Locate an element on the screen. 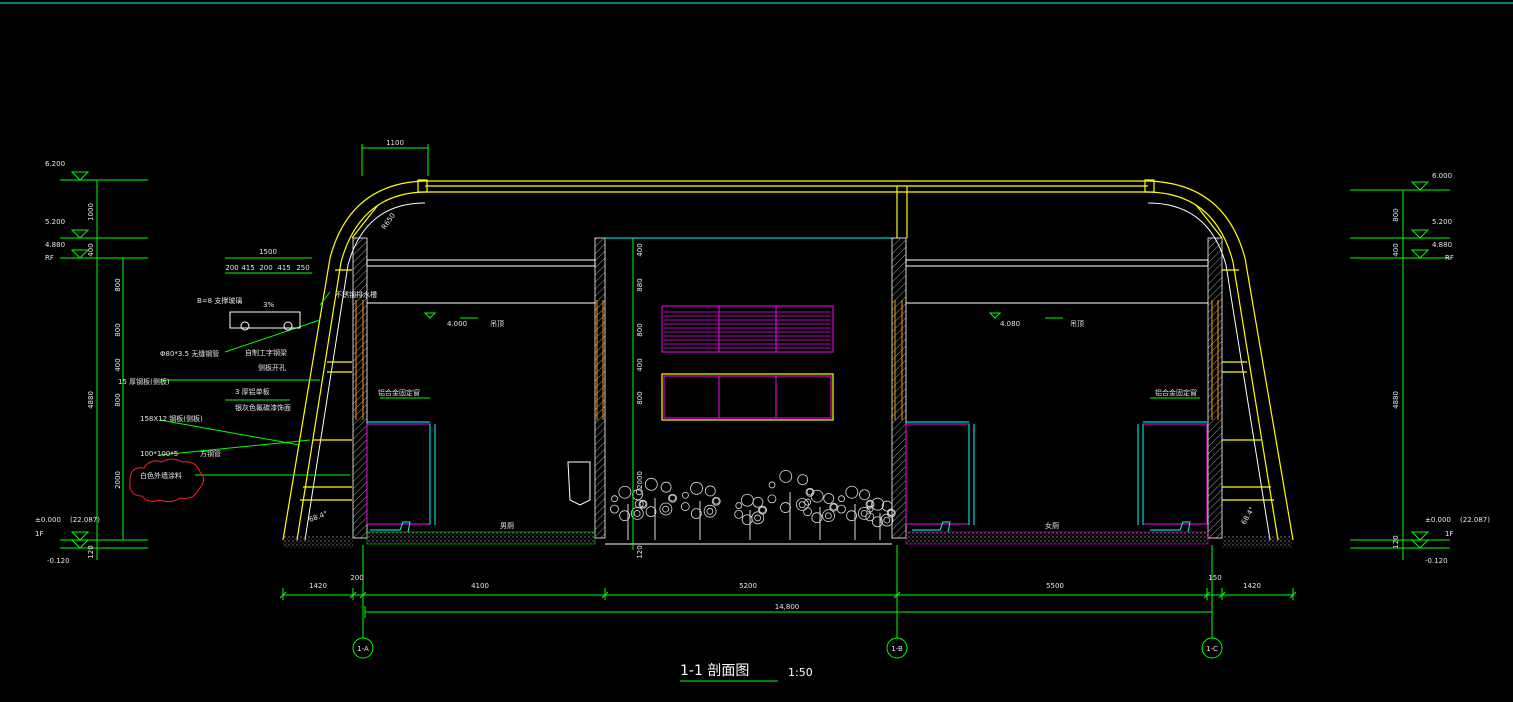  axis-label: 1-B is located at coordinates (897, 649).